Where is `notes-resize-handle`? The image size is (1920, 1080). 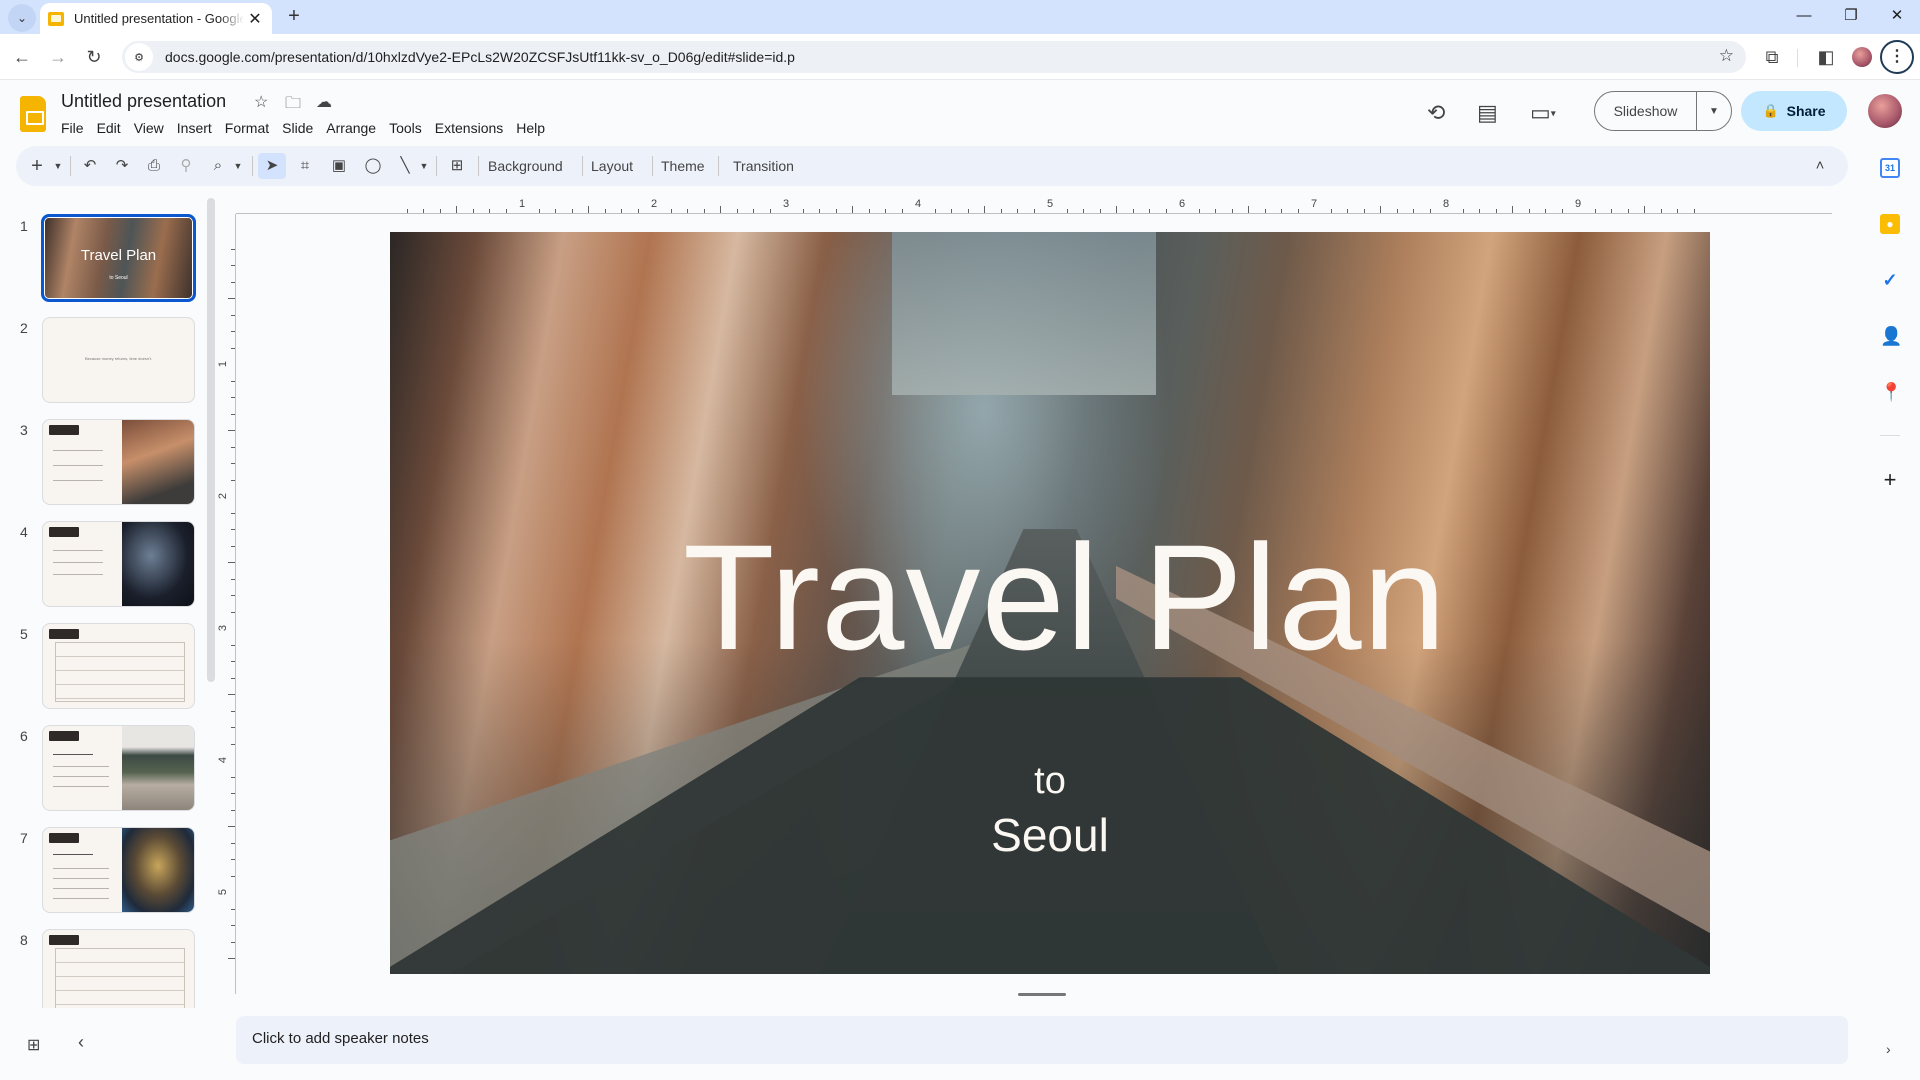 notes-resize-handle is located at coordinates (1042, 994).